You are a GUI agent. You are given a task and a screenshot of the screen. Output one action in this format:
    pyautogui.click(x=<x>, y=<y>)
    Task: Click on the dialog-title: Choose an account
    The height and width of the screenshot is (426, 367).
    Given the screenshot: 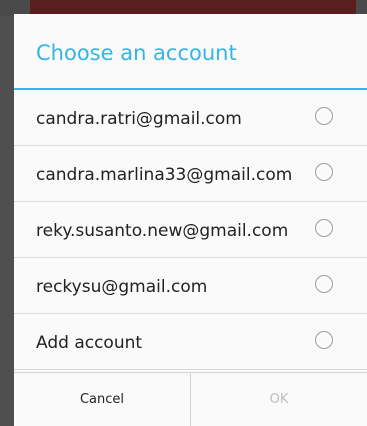 What is the action you would take?
    pyautogui.click(x=136, y=53)
    